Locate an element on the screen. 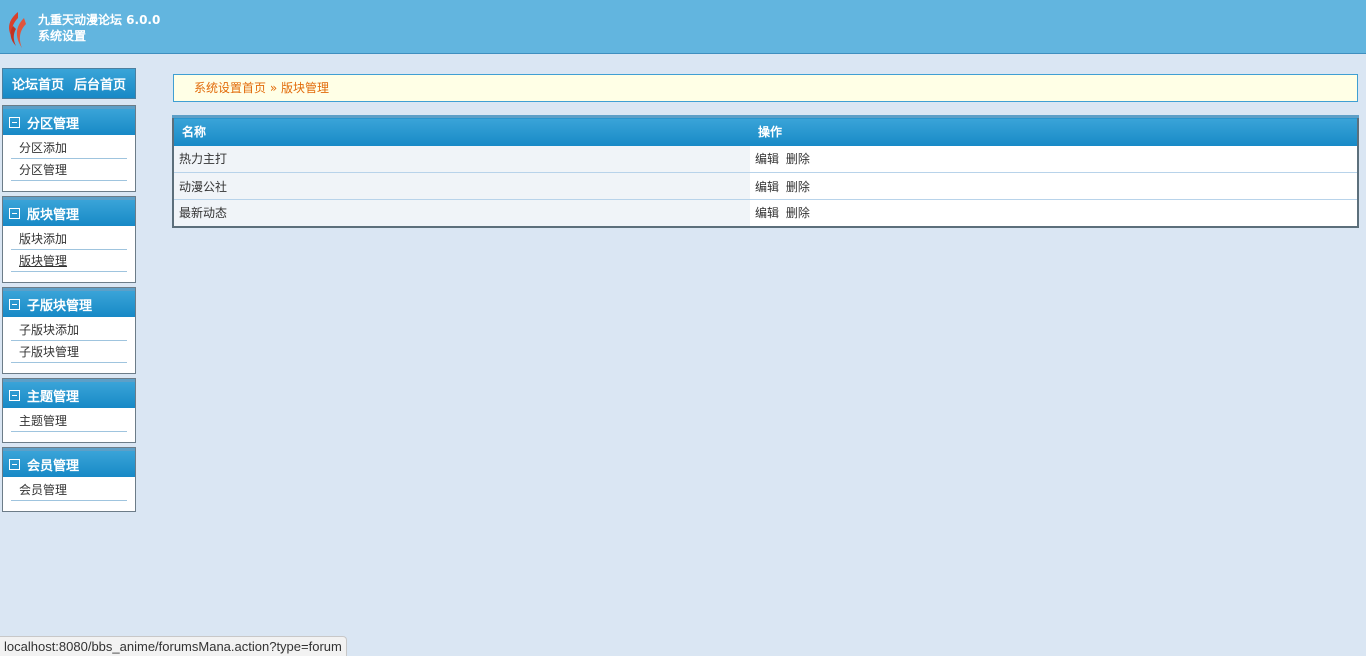 The image size is (1366, 656). menu-group-member: 会员管理 会员管理 is located at coordinates (69, 479).